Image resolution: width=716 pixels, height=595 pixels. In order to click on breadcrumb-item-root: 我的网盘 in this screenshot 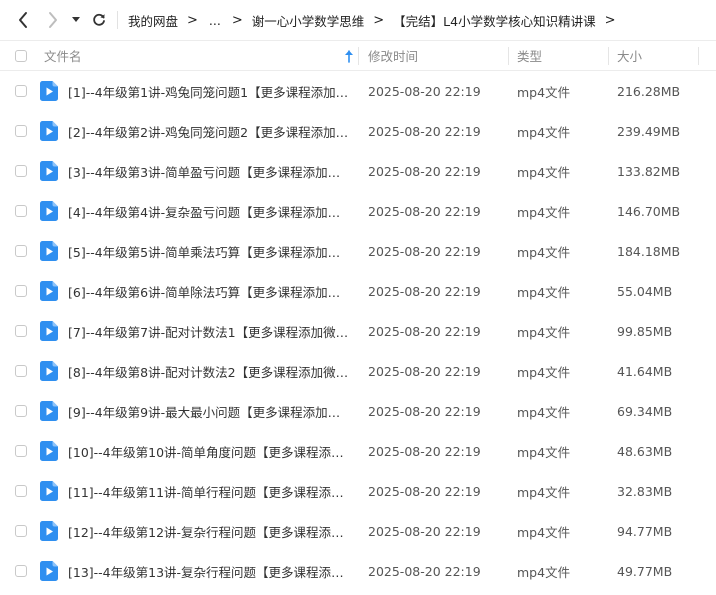, I will do `click(153, 20)`.